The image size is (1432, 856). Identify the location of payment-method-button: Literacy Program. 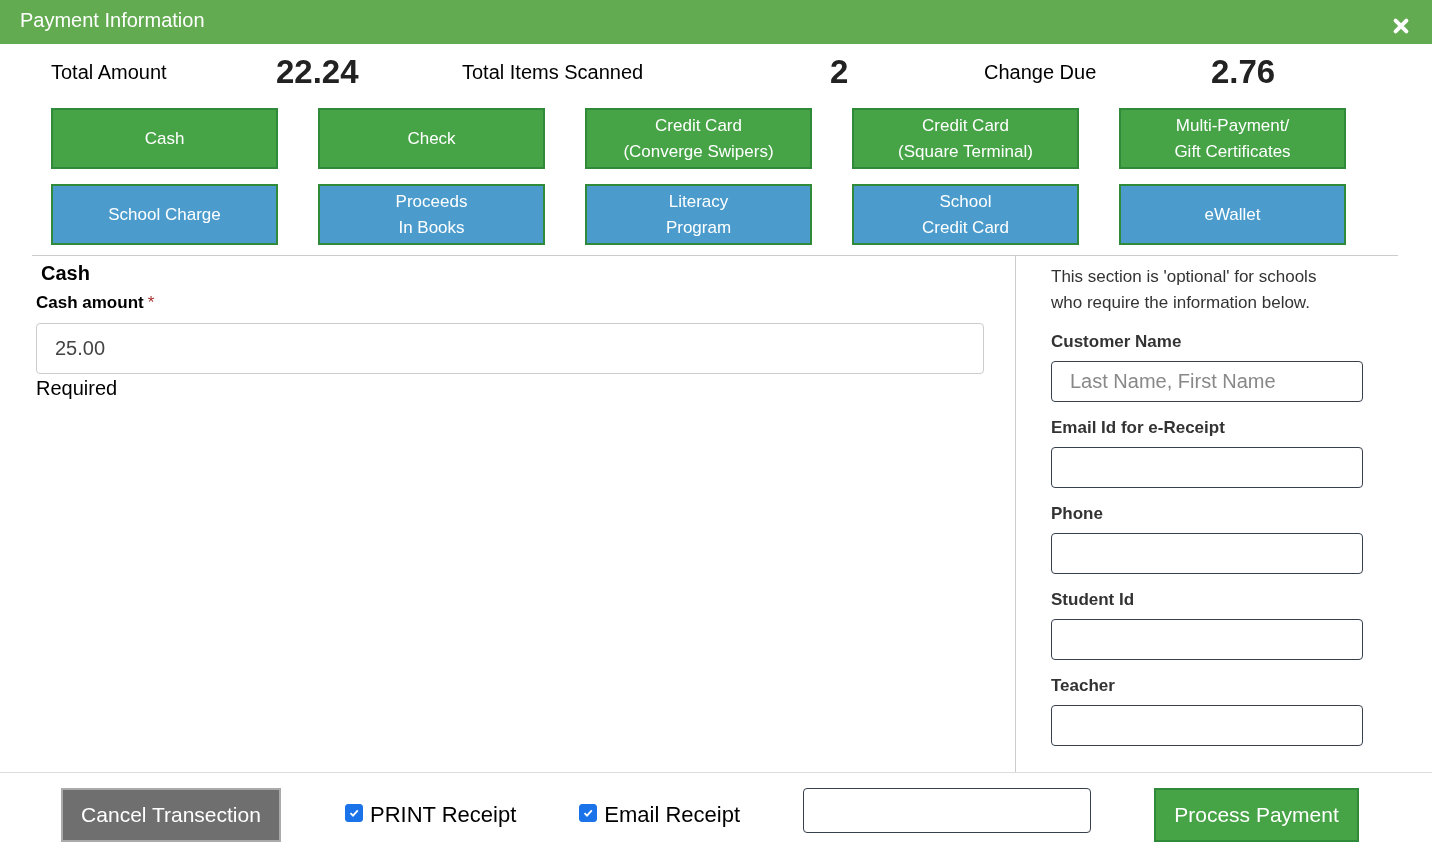
(698, 214).